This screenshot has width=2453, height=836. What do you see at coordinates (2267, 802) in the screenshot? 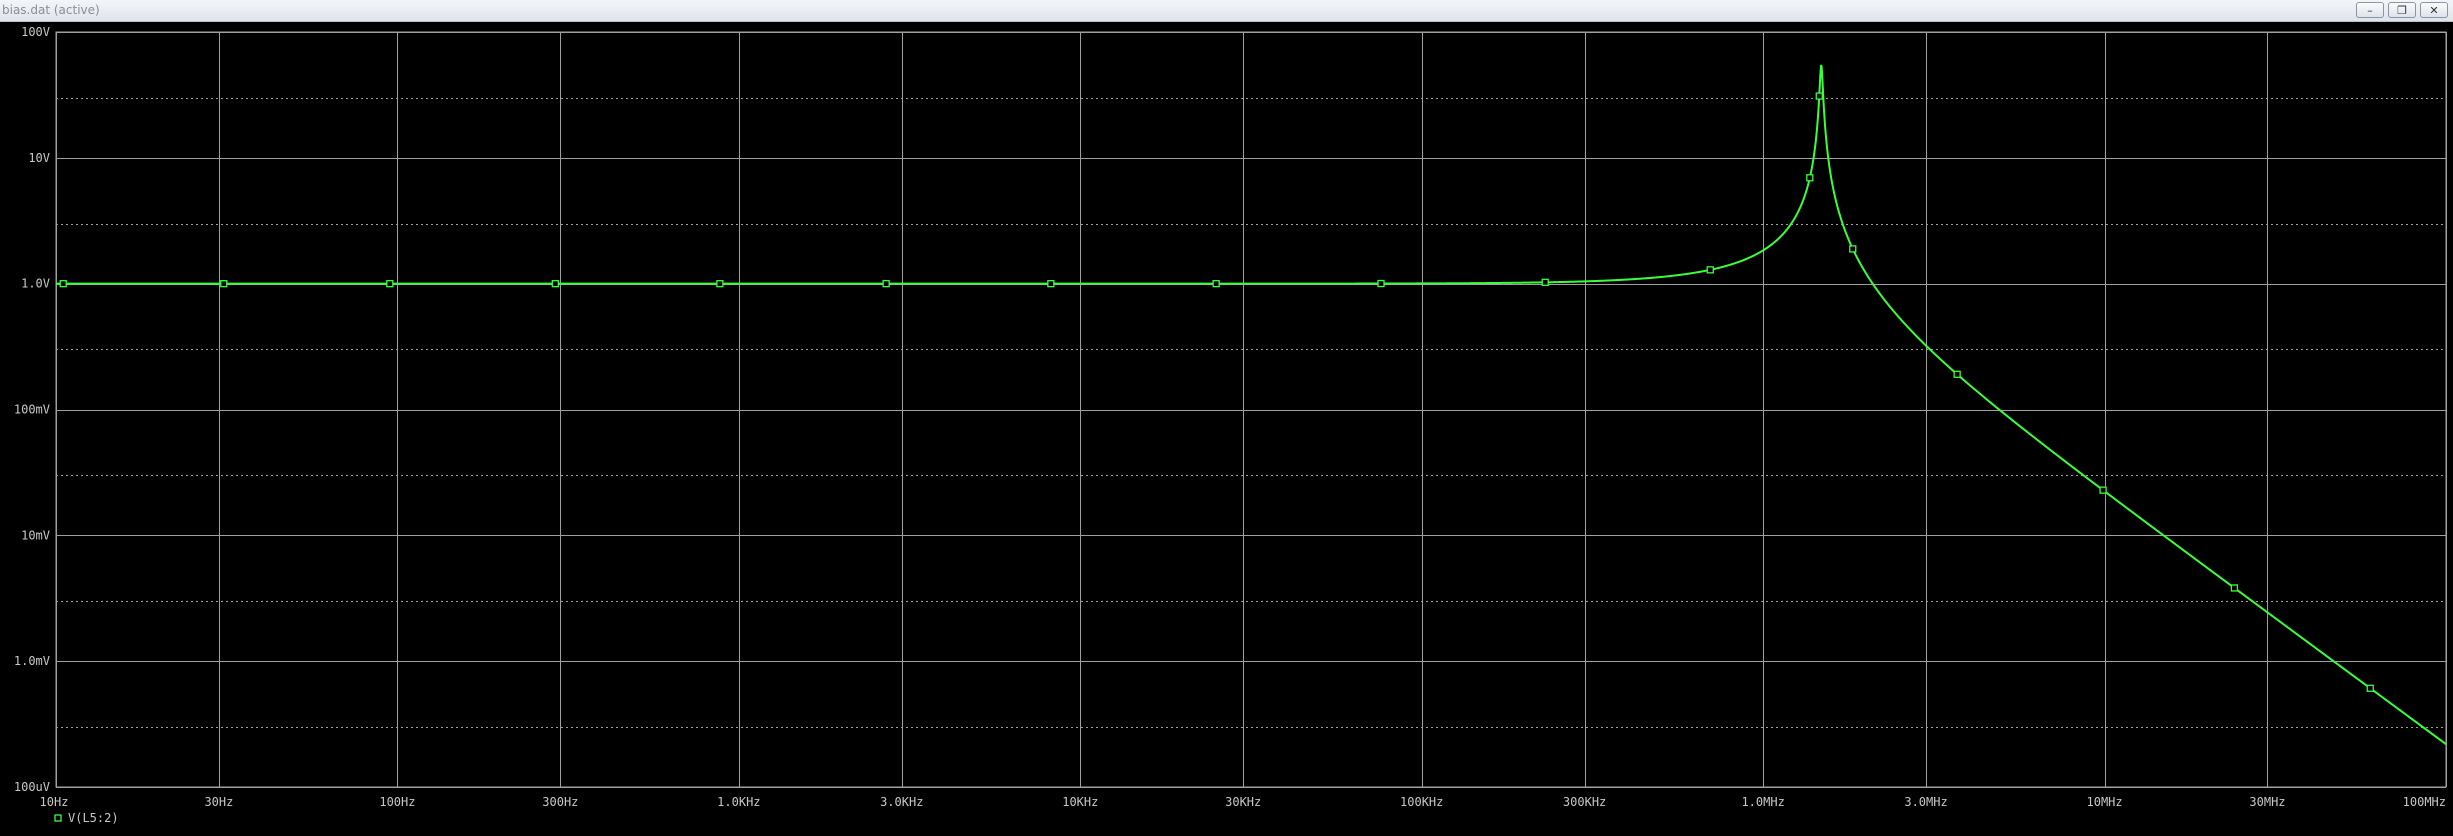
I see `x-tick-label: 30MHz` at bounding box center [2267, 802].